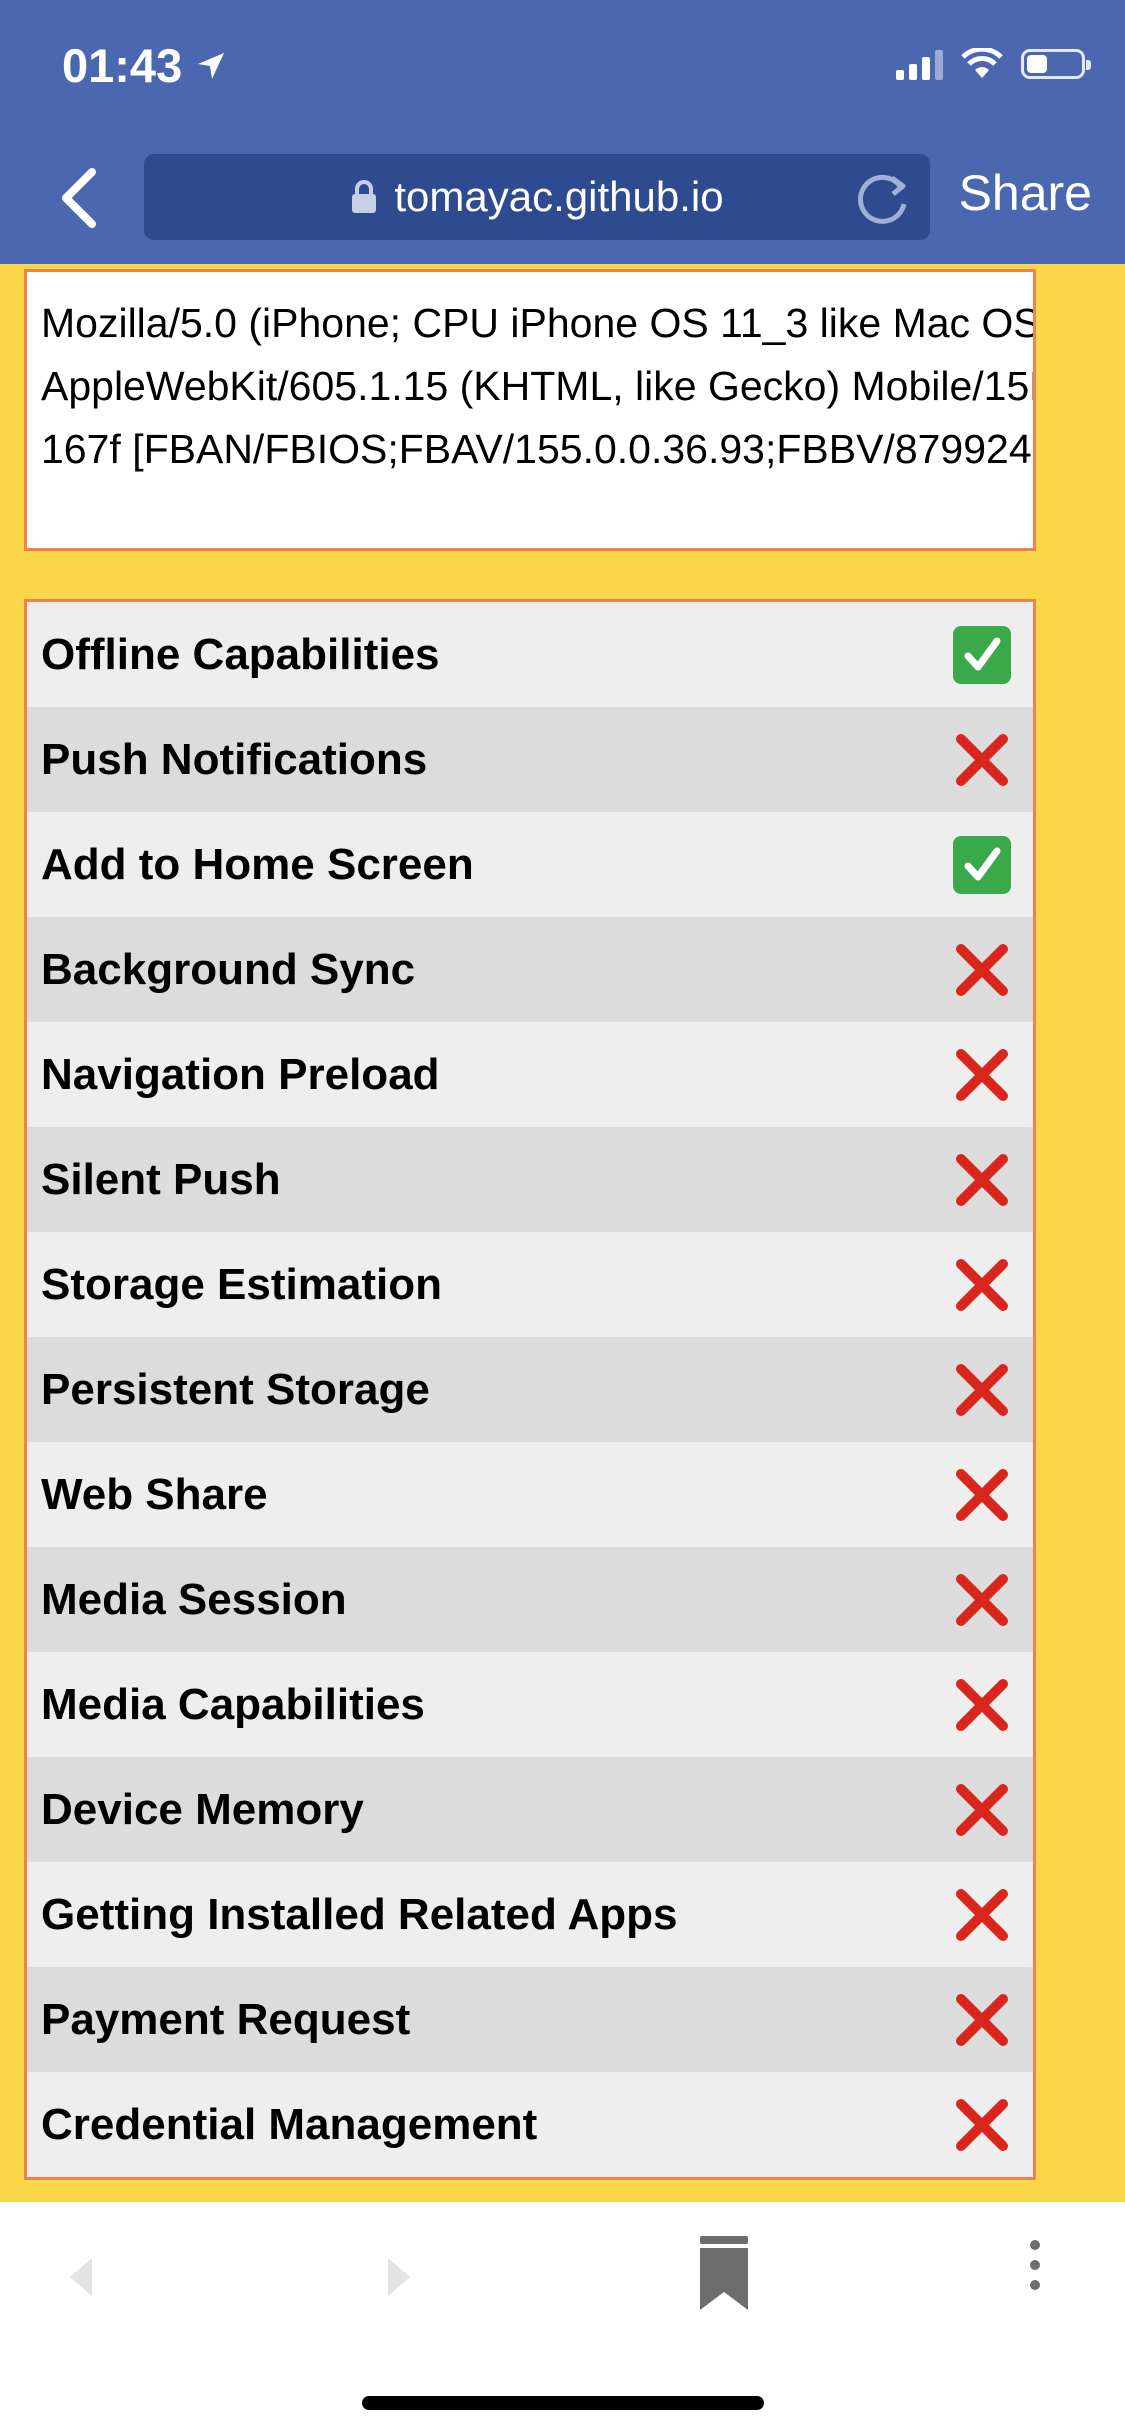 This screenshot has width=1125, height=2436. What do you see at coordinates (154, 1494) in the screenshot?
I see `feature-label: Web Share` at bounding box center [154, 1494].